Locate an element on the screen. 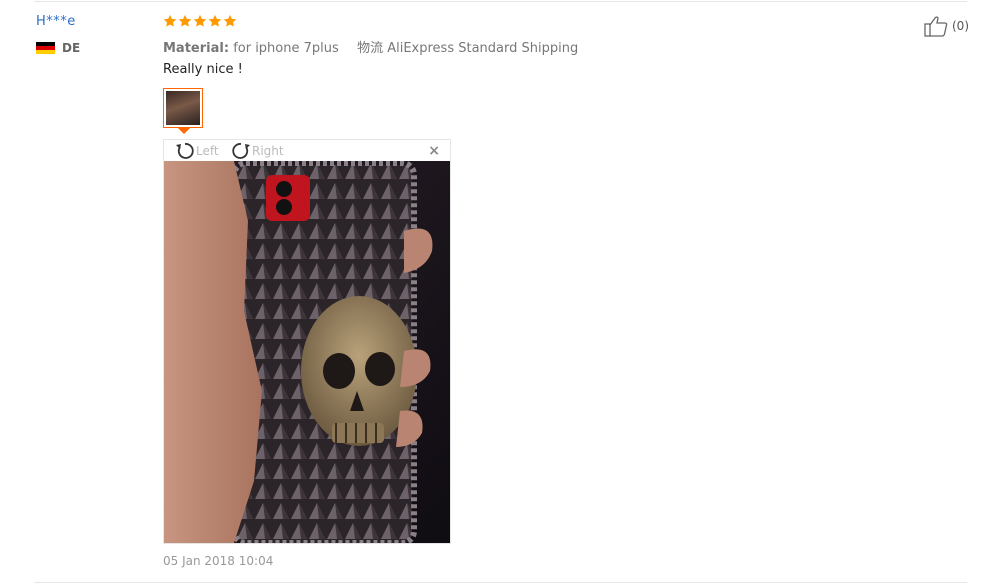 This screenshot has width=1000, height=585. rotate-right-icon is located at coordinates (241, 151).